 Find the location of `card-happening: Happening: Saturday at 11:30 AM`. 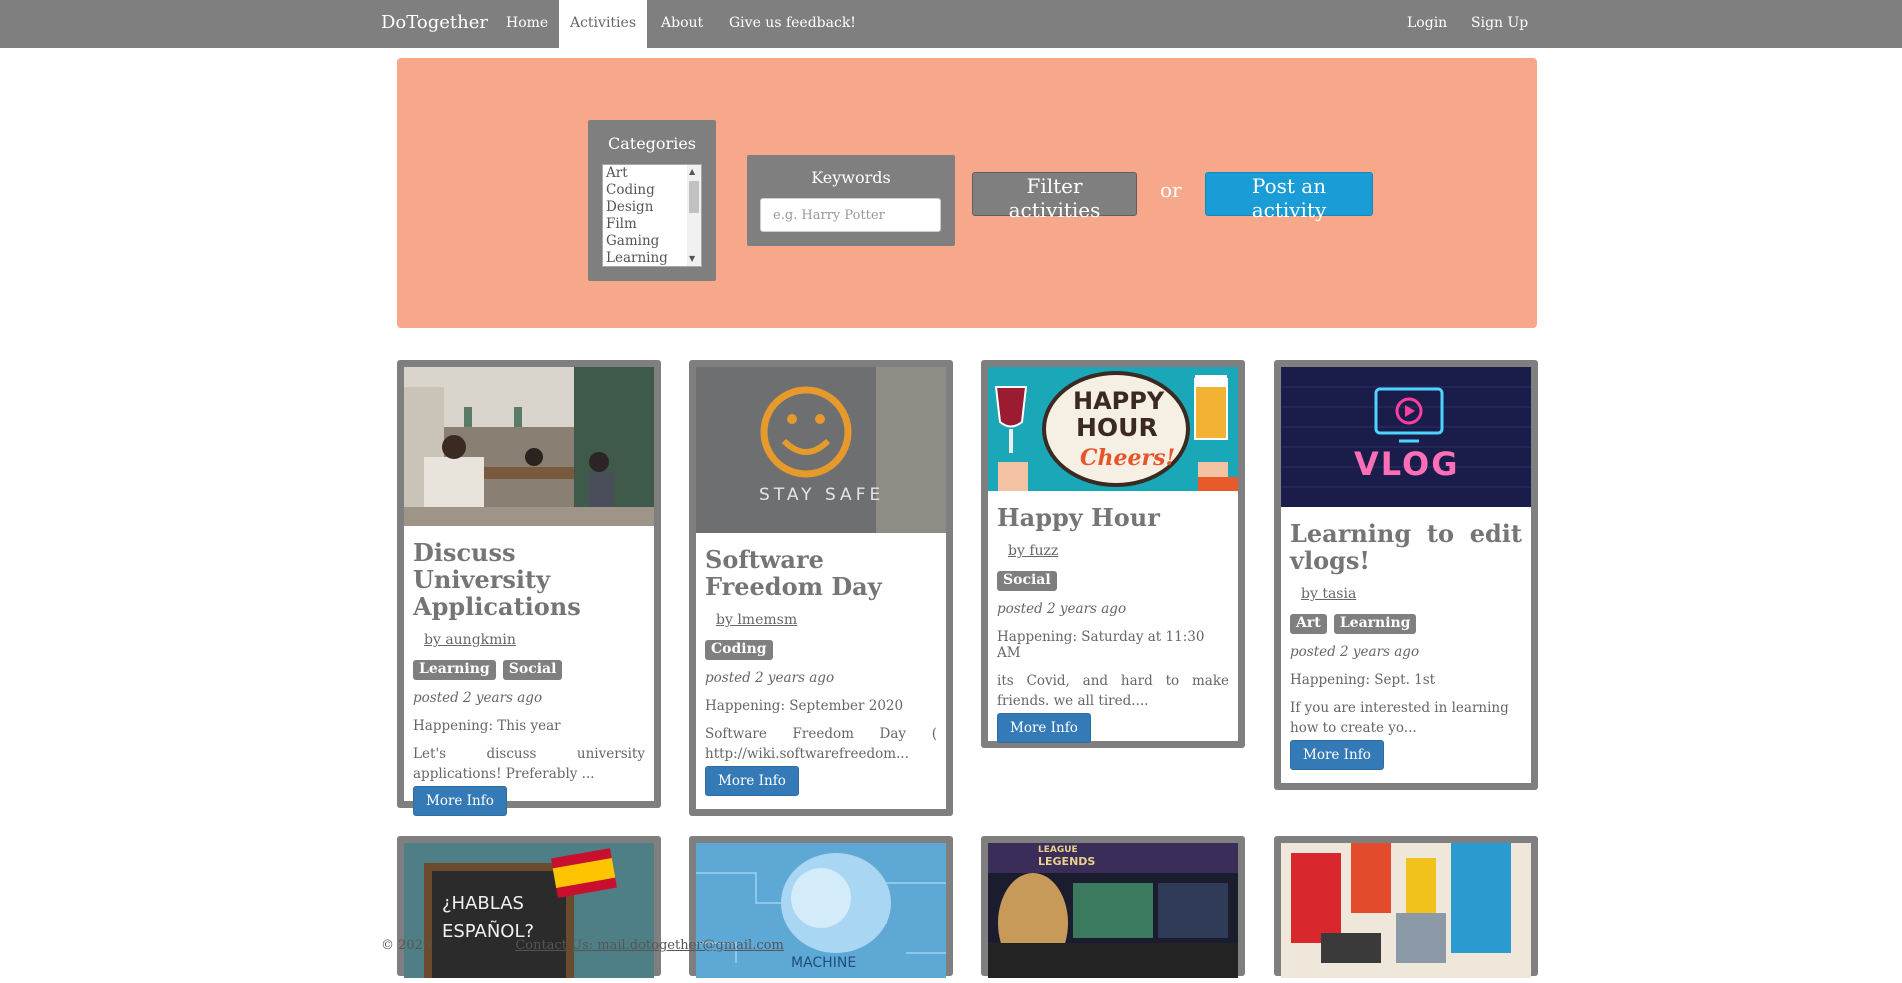

card-happening: Happening: Saturday at 11:30 AM is located at coordinates (1101, 645).